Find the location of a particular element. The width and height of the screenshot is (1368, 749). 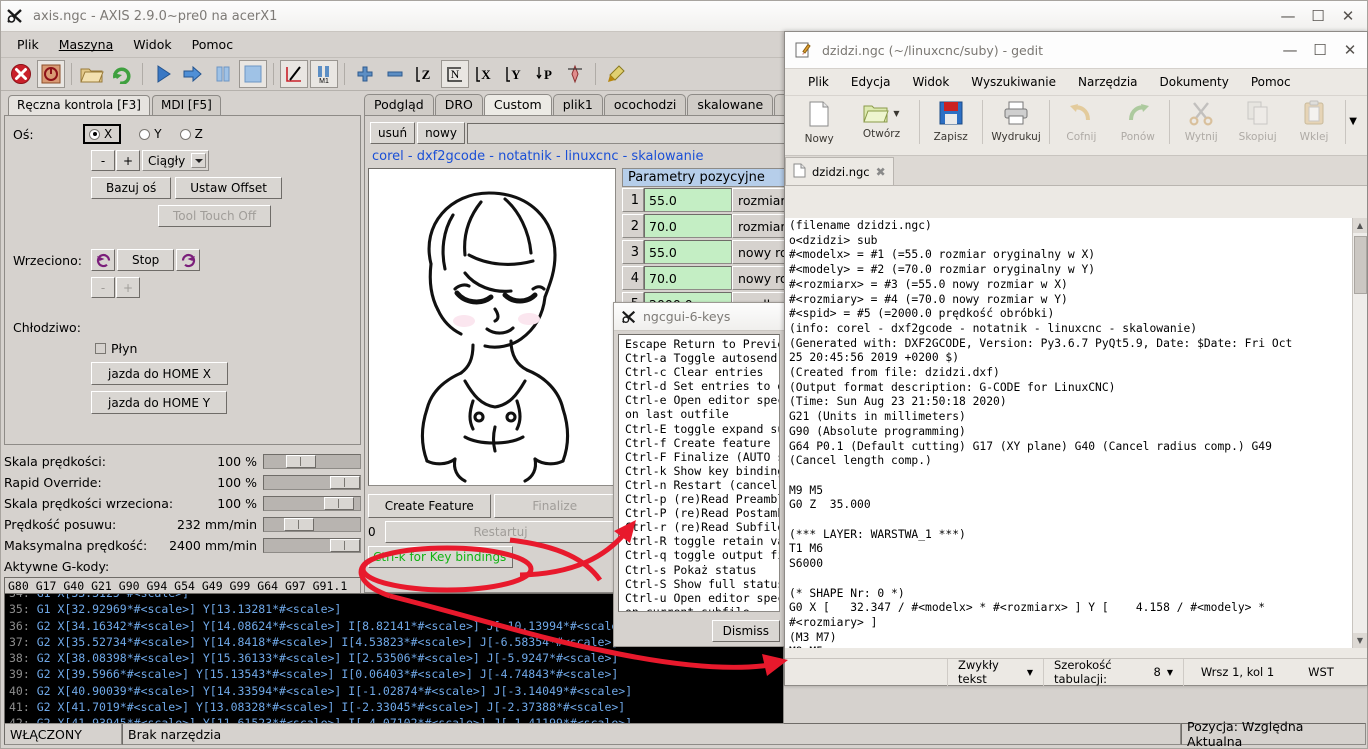

tab-manual-control: Ręczna kontrola [F3] is located at coordinates (79, 105).